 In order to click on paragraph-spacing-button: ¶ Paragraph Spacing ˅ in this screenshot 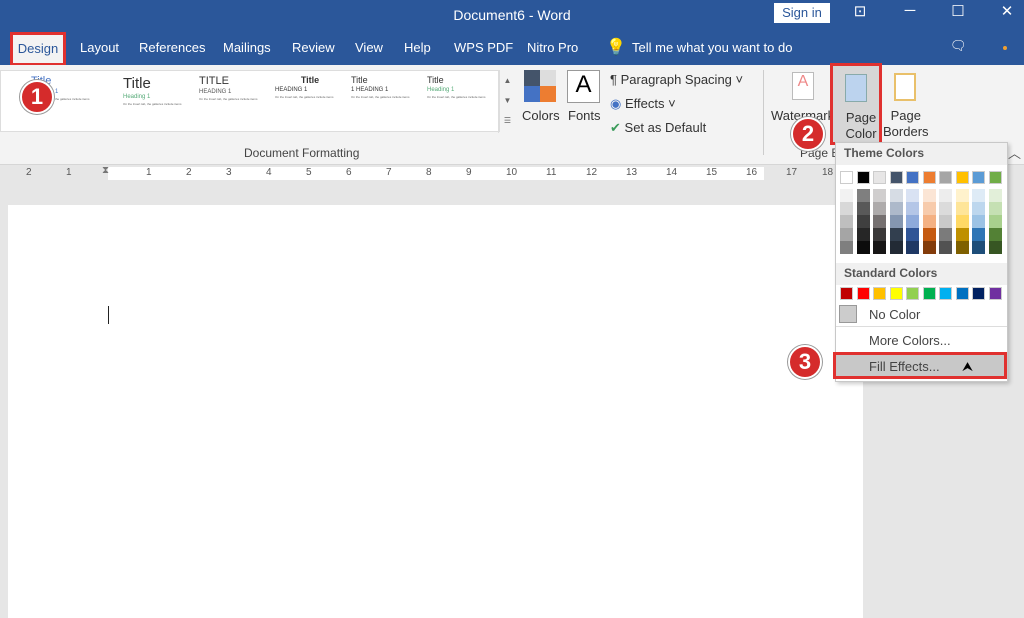, I will do `click(676, 79)`.